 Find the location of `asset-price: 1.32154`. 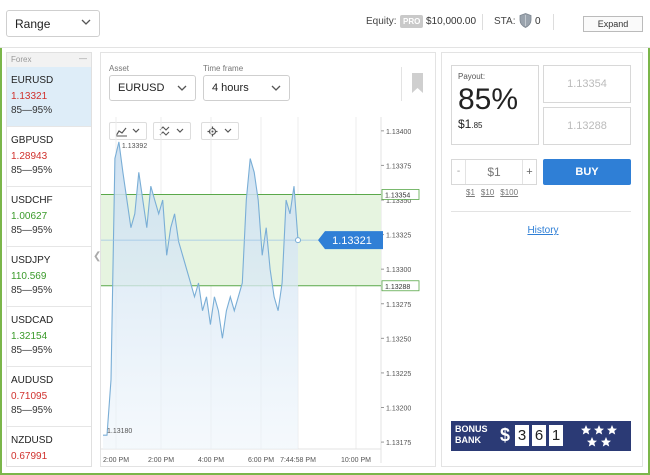

asset-price: 1.32154 is located at coordinates (29, 336).